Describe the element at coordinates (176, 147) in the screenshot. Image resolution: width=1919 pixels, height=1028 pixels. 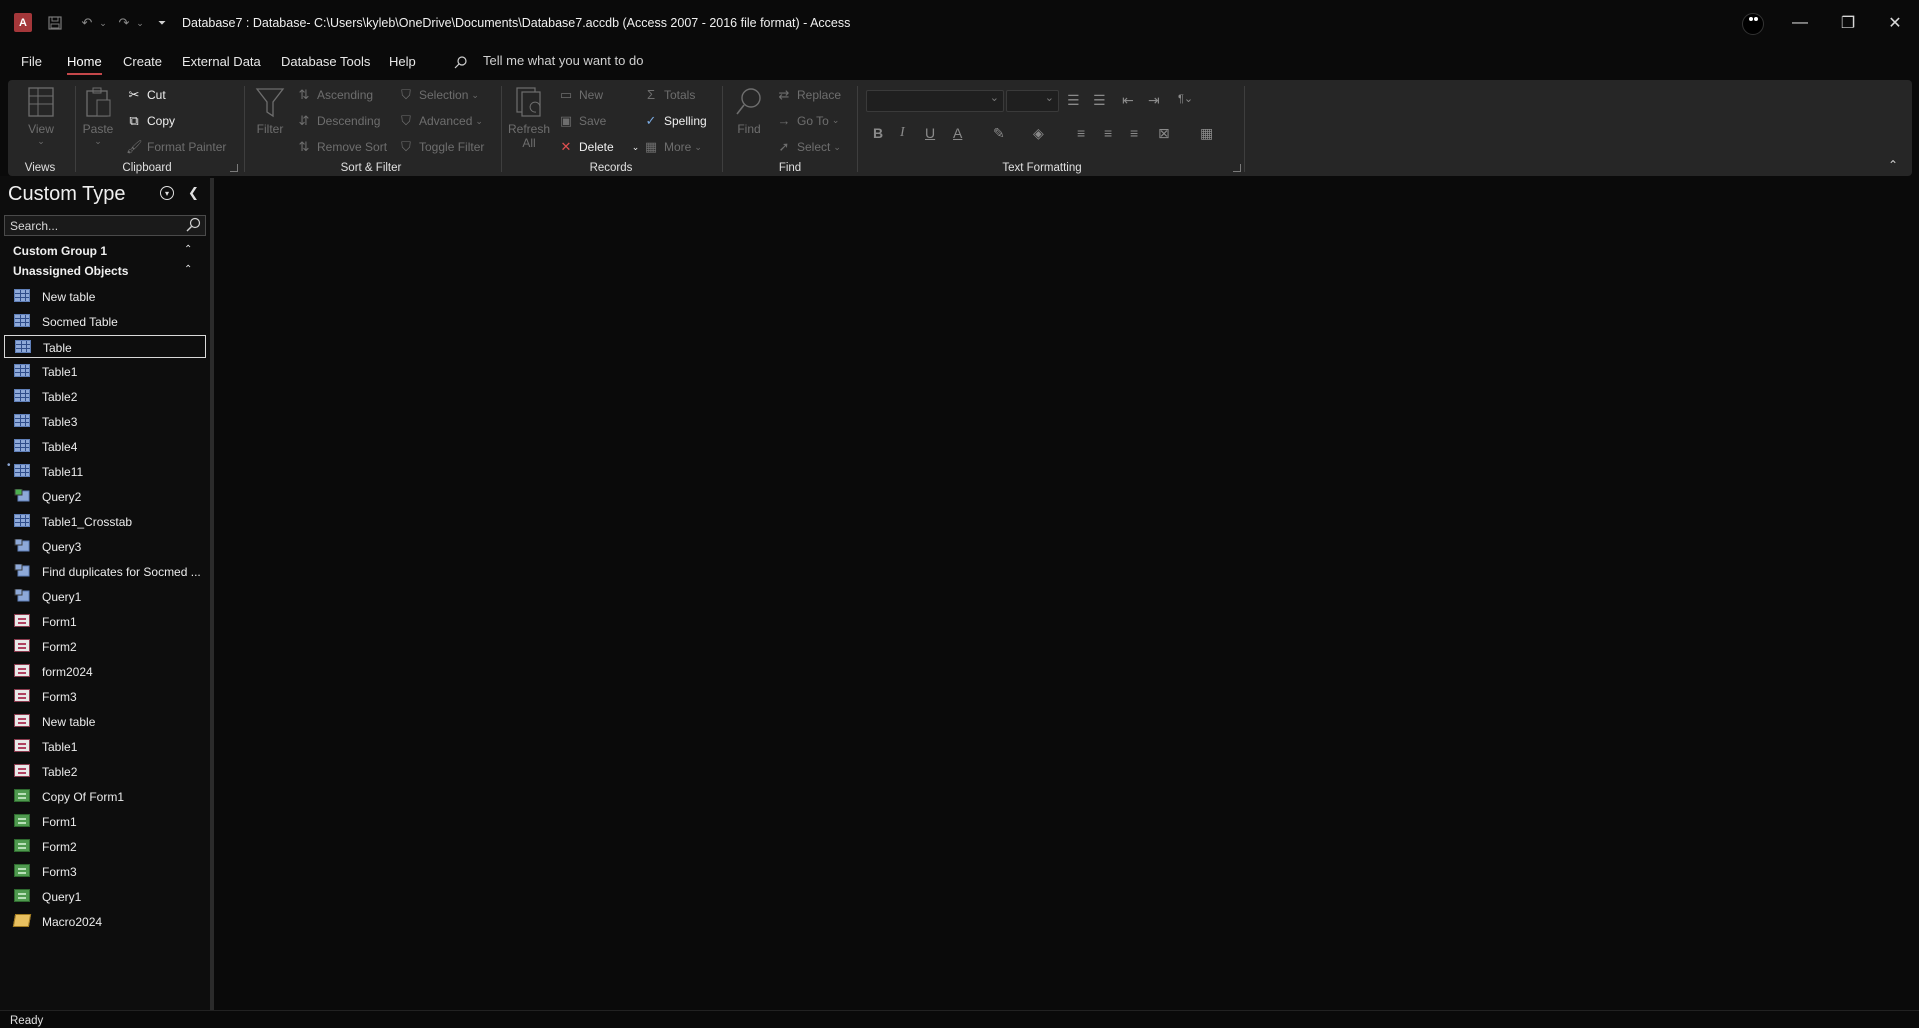
I see `format-painter-button: 🖌 Format Painter` at that location.